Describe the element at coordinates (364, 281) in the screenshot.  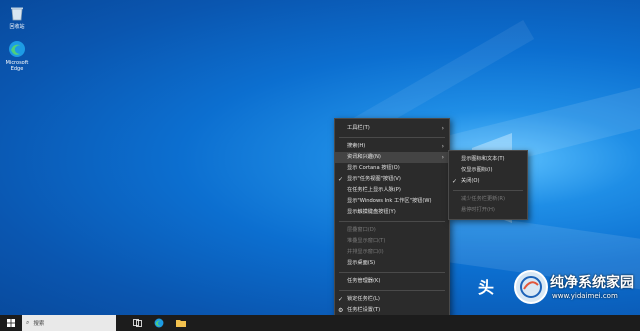
I see `menu-item-label: 任务管理器(K)` at that location.